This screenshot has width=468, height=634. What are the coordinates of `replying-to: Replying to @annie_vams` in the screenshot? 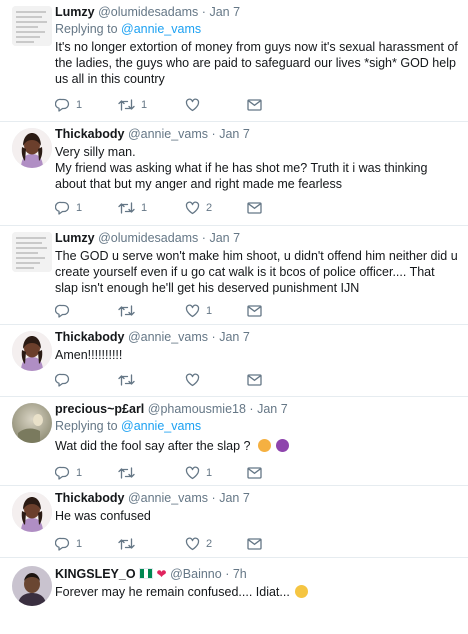 It's located at (256, 29).